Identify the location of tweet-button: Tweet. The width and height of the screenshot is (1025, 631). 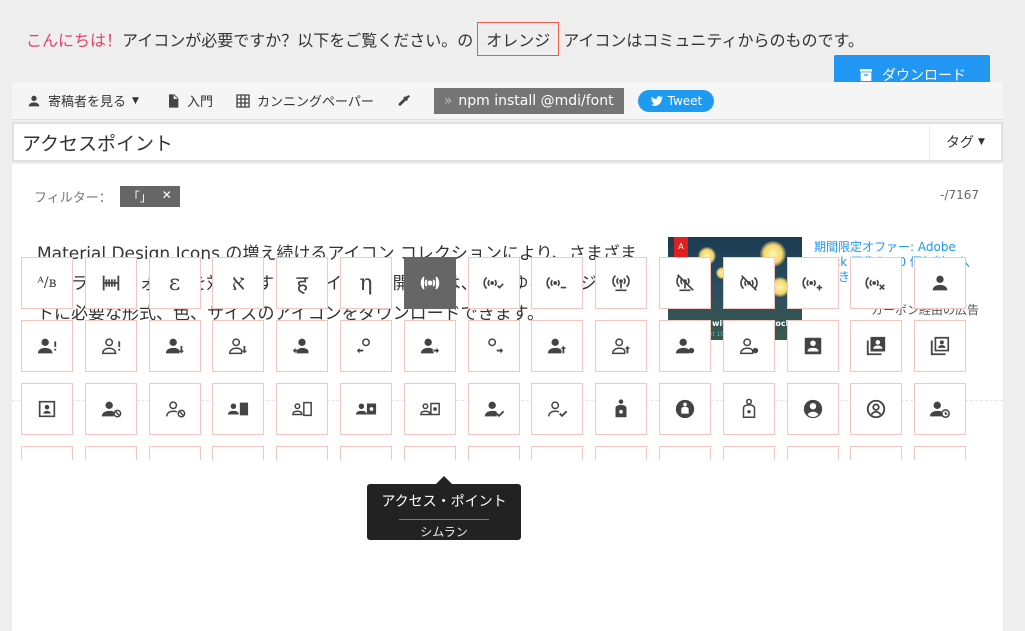
(676, 100).